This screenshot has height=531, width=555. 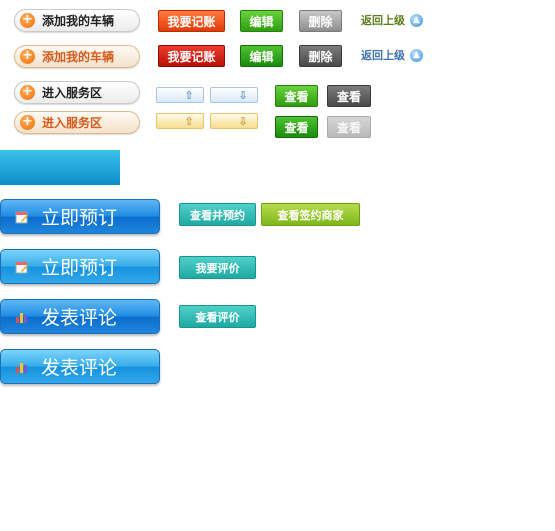 I want to click on book-now-button-hover: 立即预订, so click(x=80, y=266).